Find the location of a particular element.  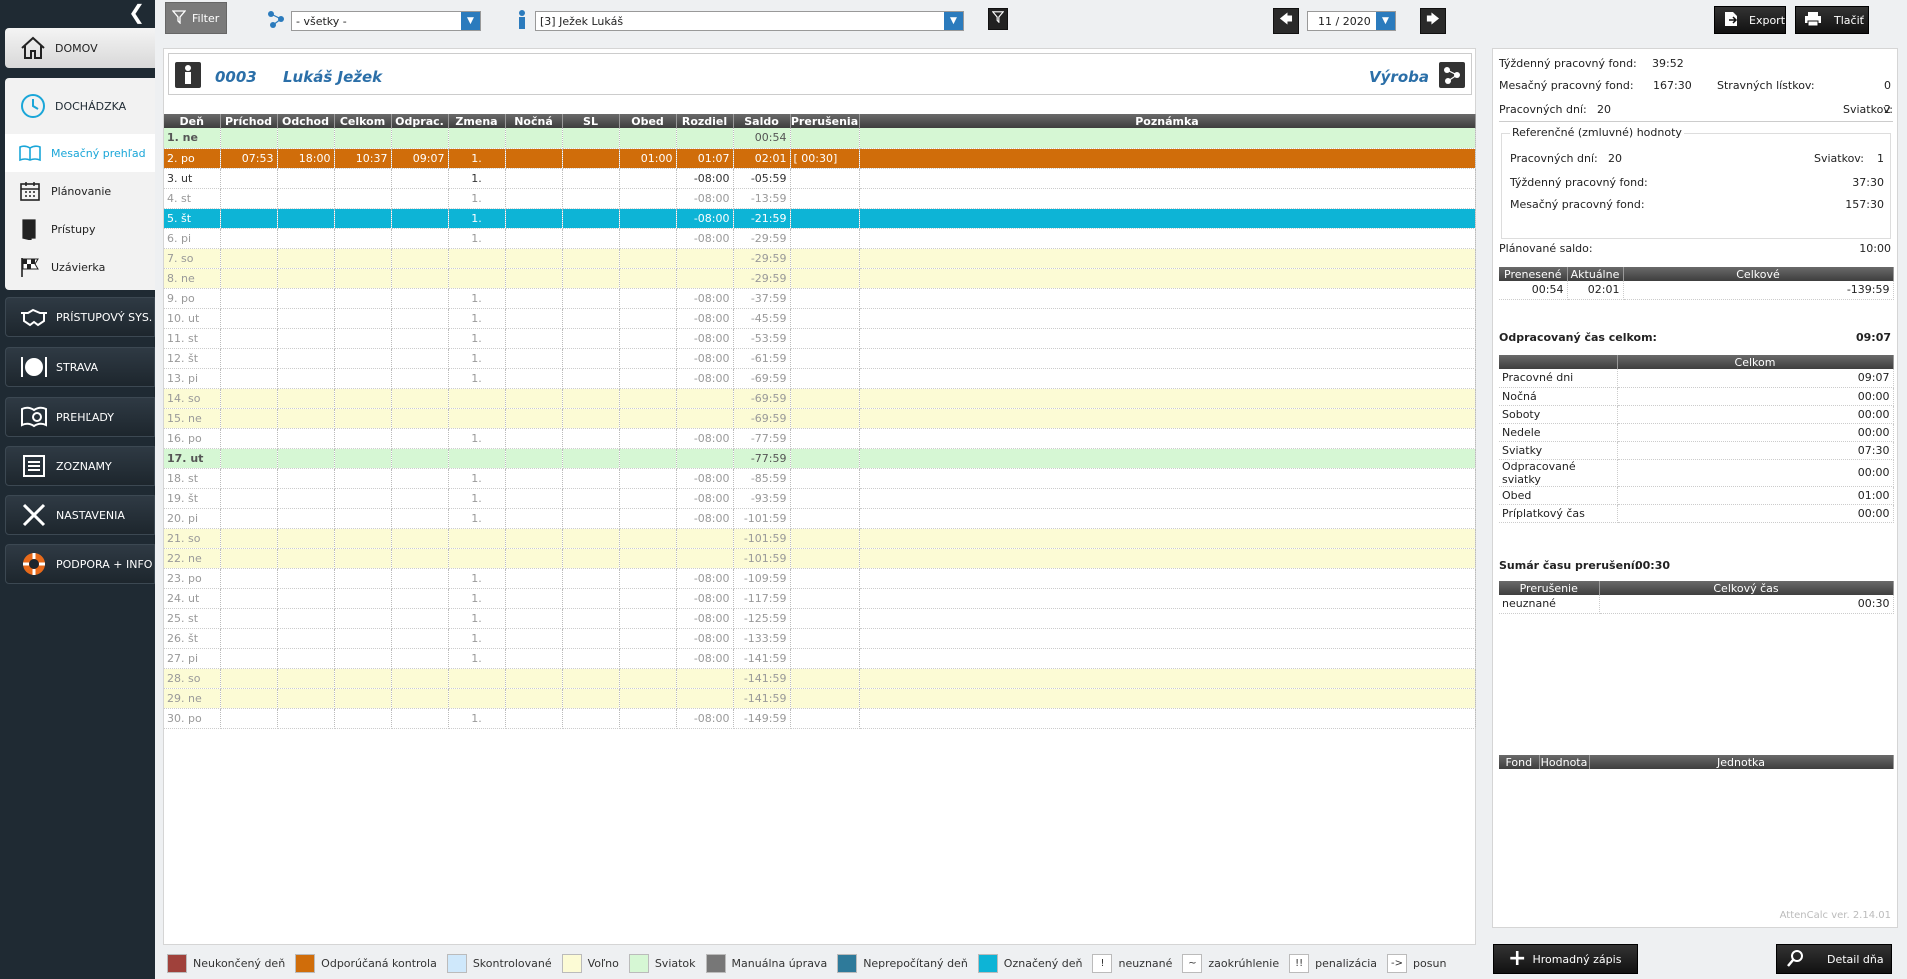

table-cell: 12. št is located at coordinates (192, 358).